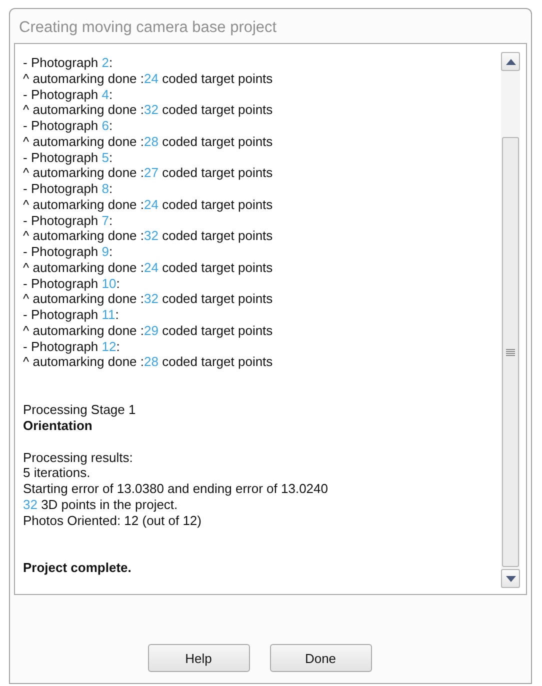 This screenshot has width=542, height=686. I want to click on log-line: ^ automarking done :29 coded target points, so click(148, 330).